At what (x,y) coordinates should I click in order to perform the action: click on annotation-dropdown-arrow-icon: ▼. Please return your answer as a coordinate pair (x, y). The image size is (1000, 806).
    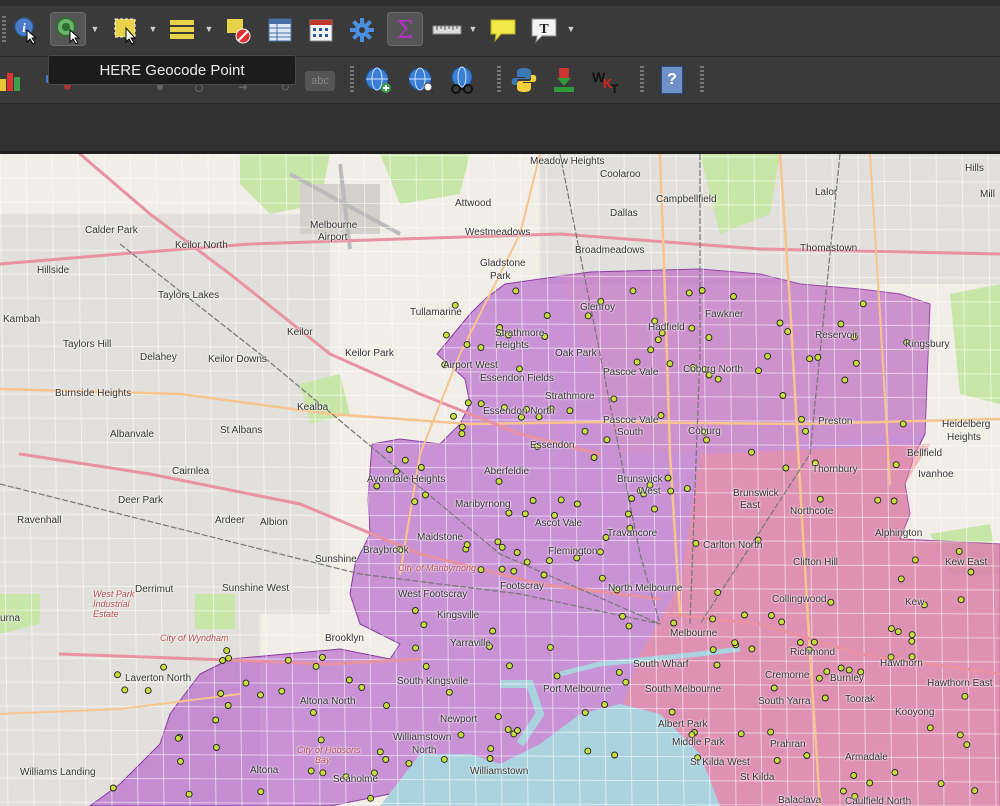
    Looking at the image, I should click on (571, 29).